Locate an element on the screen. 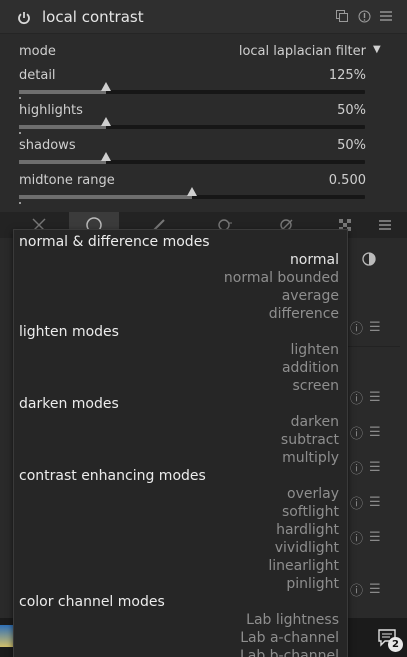  slider-label: highlights is located at coordinates (51, 110).